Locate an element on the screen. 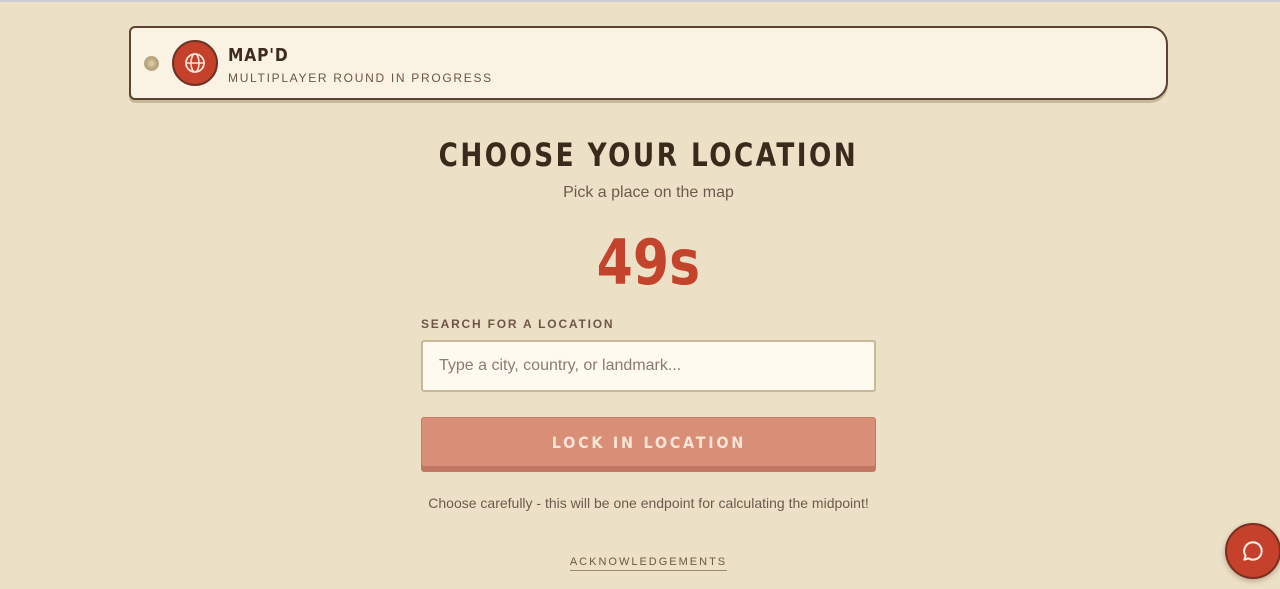 The height and width of the screenshot is (589, 1280). app-header: MAP'D MULTIPLAYER ROUND IN PROGRESS is located at coordinates (648, 63).